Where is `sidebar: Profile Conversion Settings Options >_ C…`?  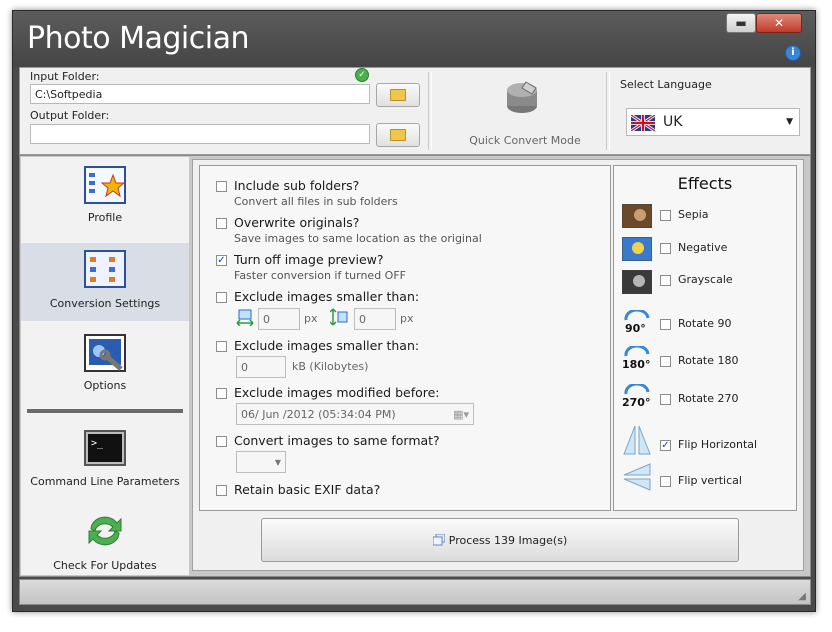 sidebar: Profile Conversion Settings Options >_ C… is located at coordinates (105, 366).